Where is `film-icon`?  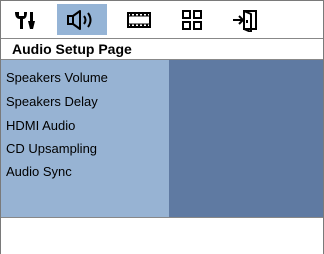
film-icon is located at coordinates (139, 20).